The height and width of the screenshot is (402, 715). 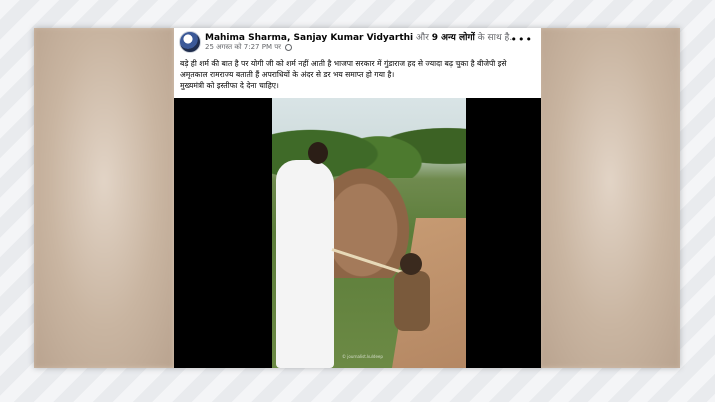 I want to click on more-options-icon: •••, so click(x=522, y=39).